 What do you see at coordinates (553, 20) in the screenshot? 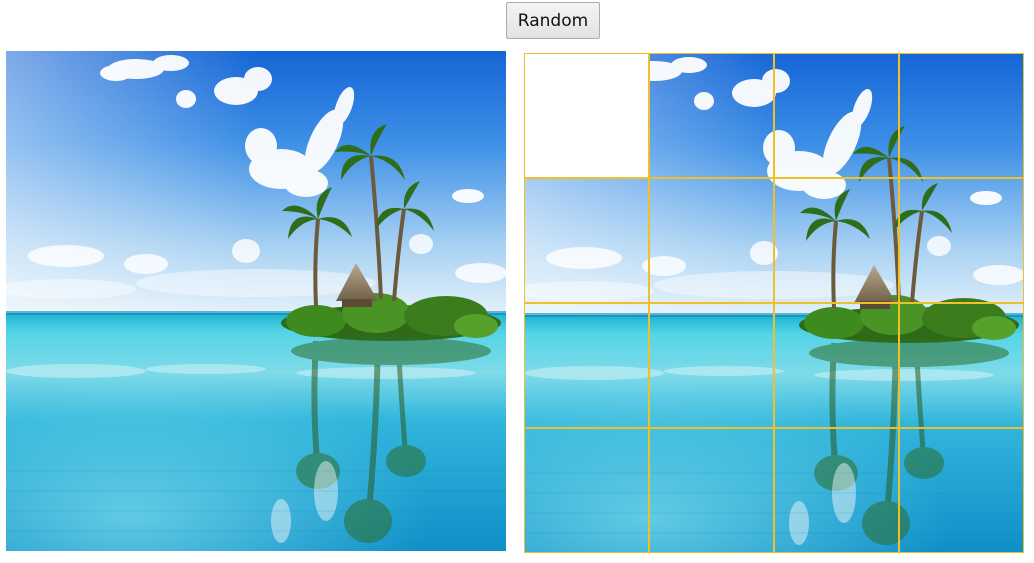
I see `random-button: Random` at bounding box center [553, 20].